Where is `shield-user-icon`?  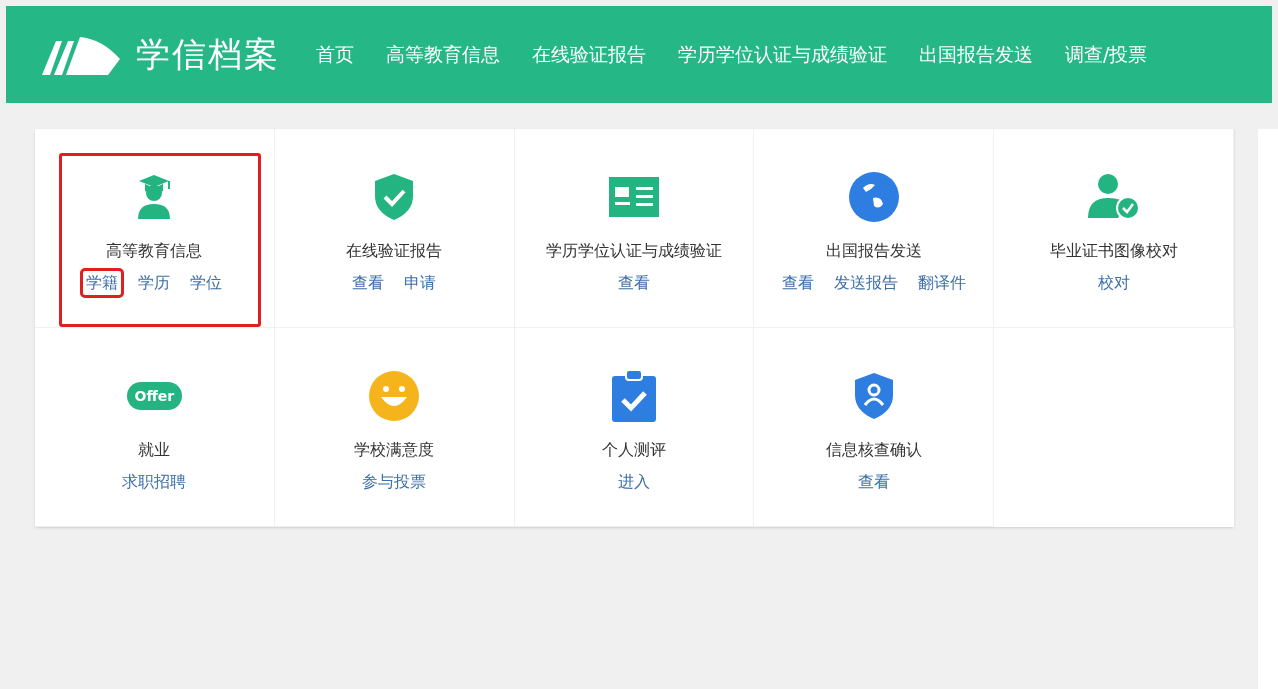
shield-user-icon is located at coordinates (873, 396).